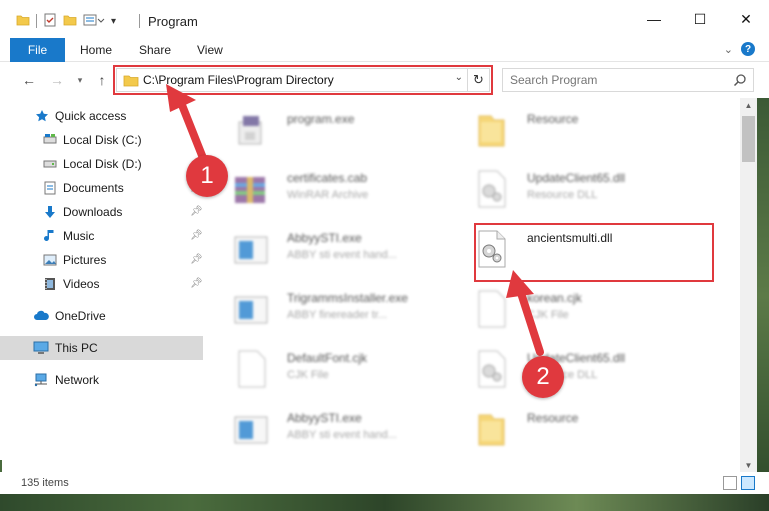 This screenshot has width=769, height=511. Describe the element at coordinates (57, 80) in the screenshot. I see `forward-button: →` at that location.